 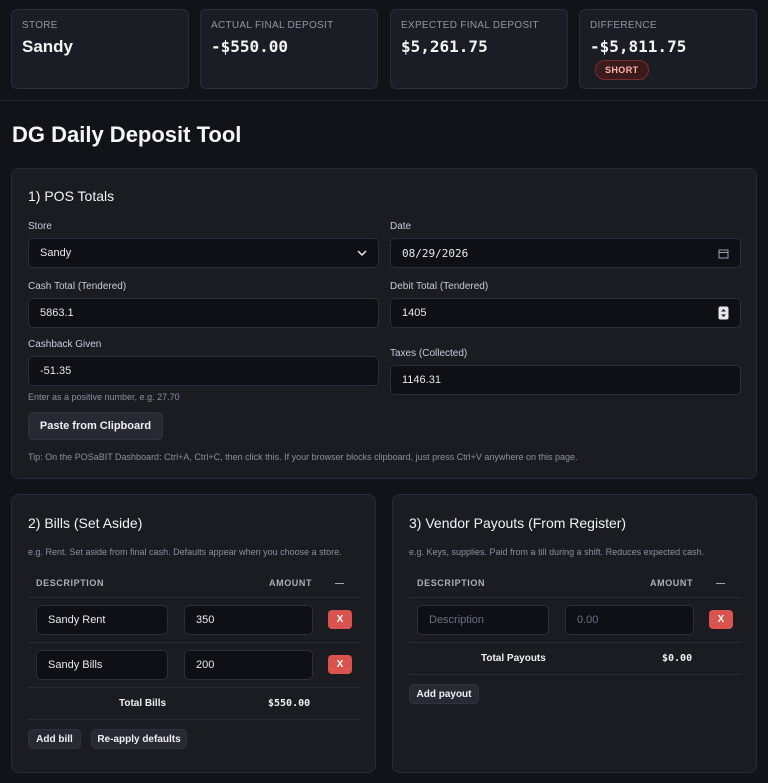 What do you see at coordinates (721, 619) in the screenshot?
I see `remove-payout-button: X` at bounding box center [721, 619].